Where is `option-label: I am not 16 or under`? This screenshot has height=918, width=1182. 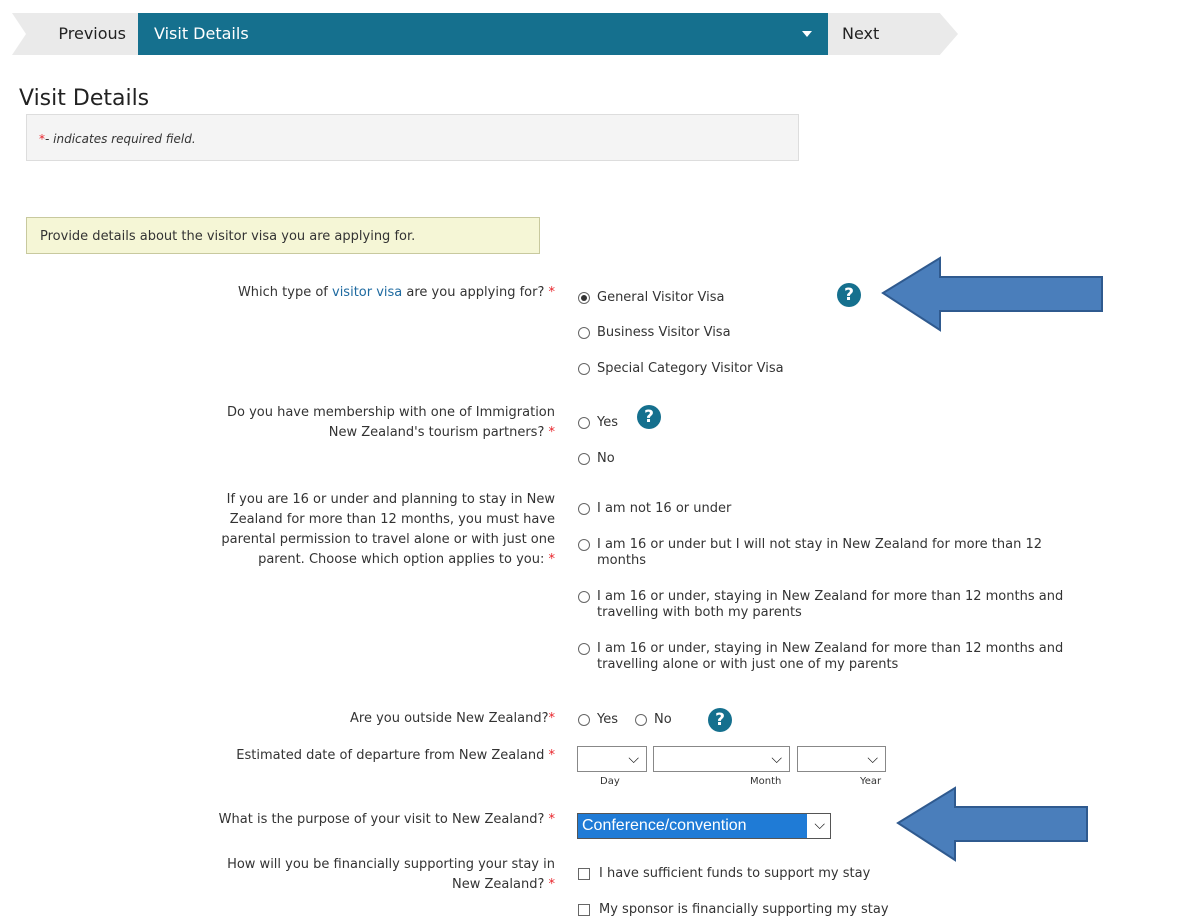 option-label: I am not 16 or under is located at coordinates (664, 508).